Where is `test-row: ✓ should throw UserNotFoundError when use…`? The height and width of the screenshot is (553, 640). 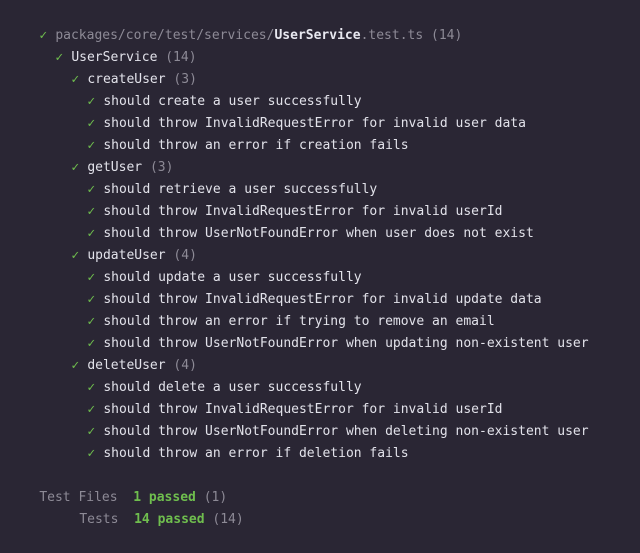 test-row: ✓ should throw UserNotFoundError when use… is located at coordinates (294, 221).